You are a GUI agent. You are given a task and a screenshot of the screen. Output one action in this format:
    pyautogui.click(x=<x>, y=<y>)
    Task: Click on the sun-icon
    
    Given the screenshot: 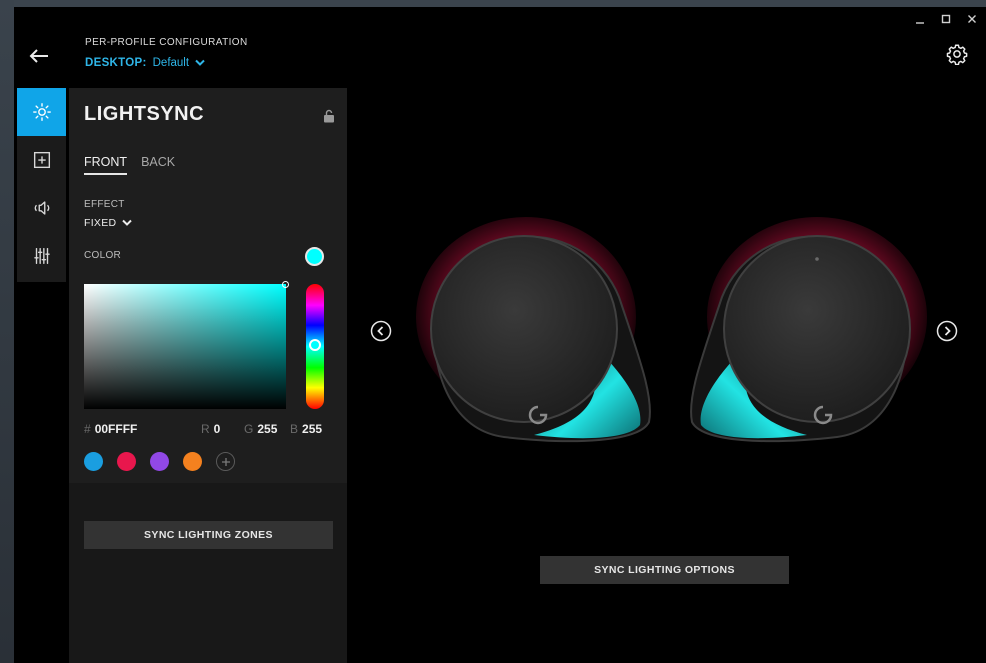 What is the action you would take?
    pyautogui.click(x=41, y=112)
    